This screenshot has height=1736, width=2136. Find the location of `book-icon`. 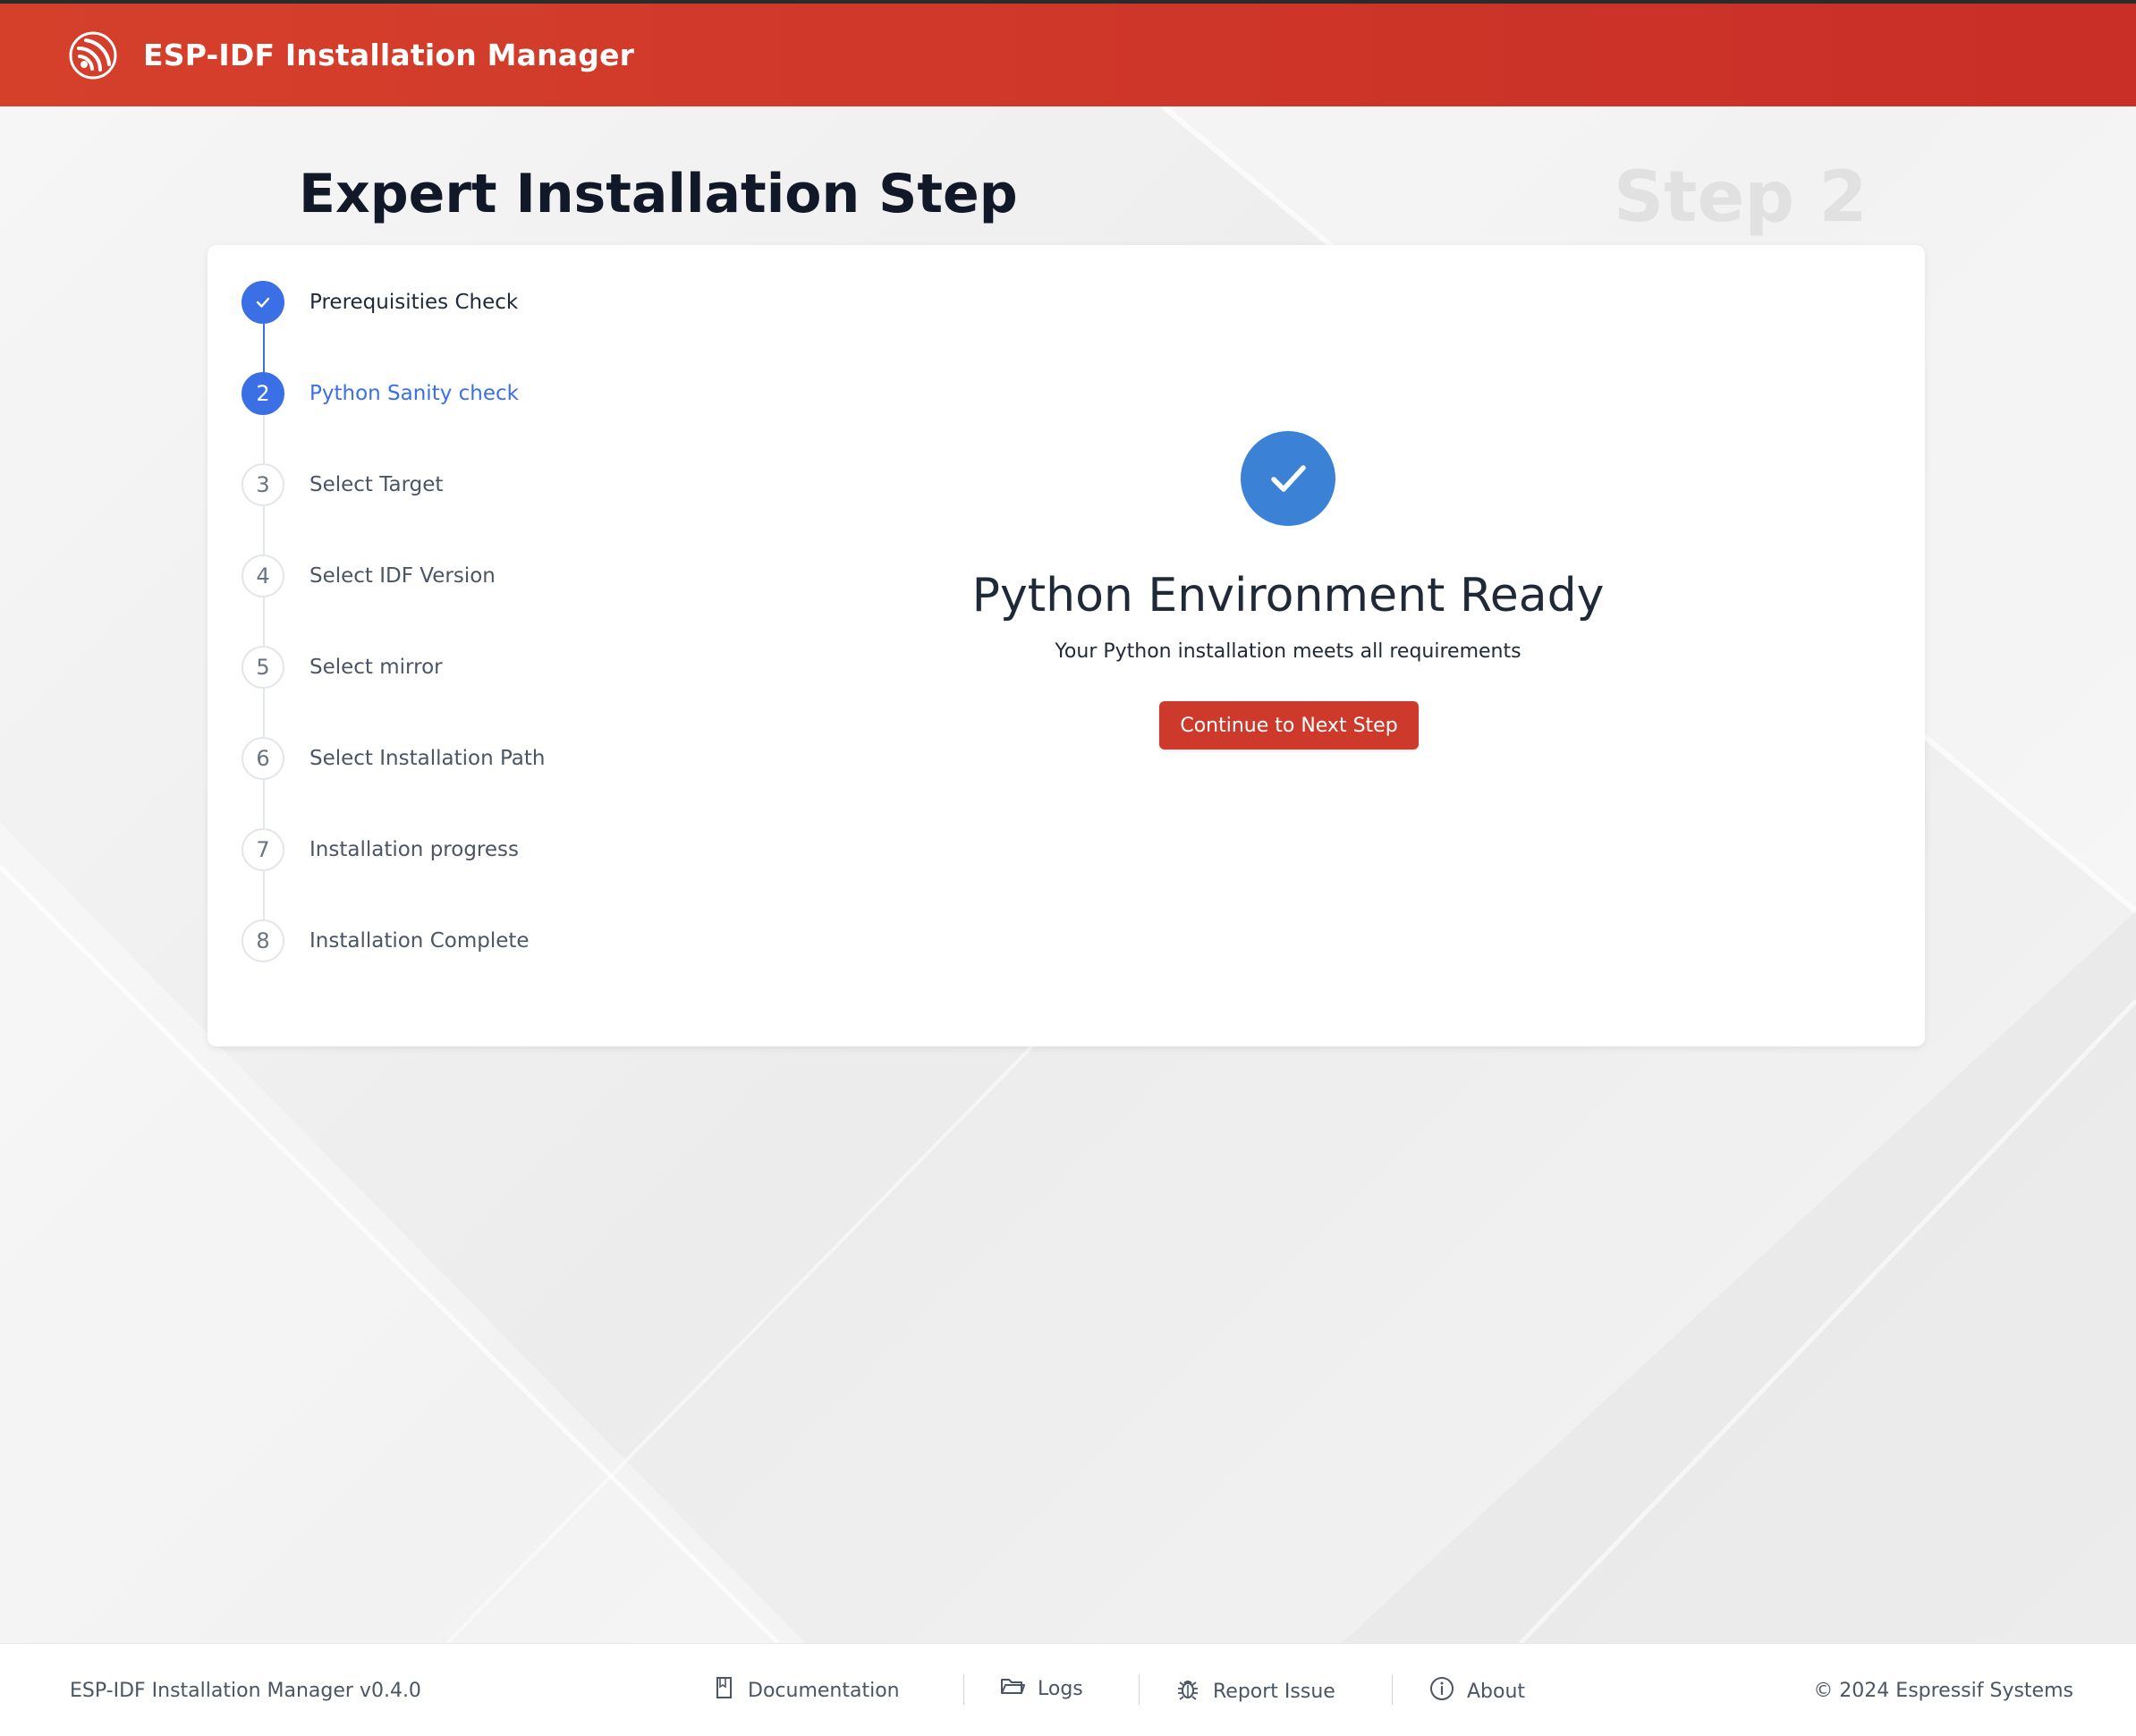

book-icon is located at coordinates (731, 1690).